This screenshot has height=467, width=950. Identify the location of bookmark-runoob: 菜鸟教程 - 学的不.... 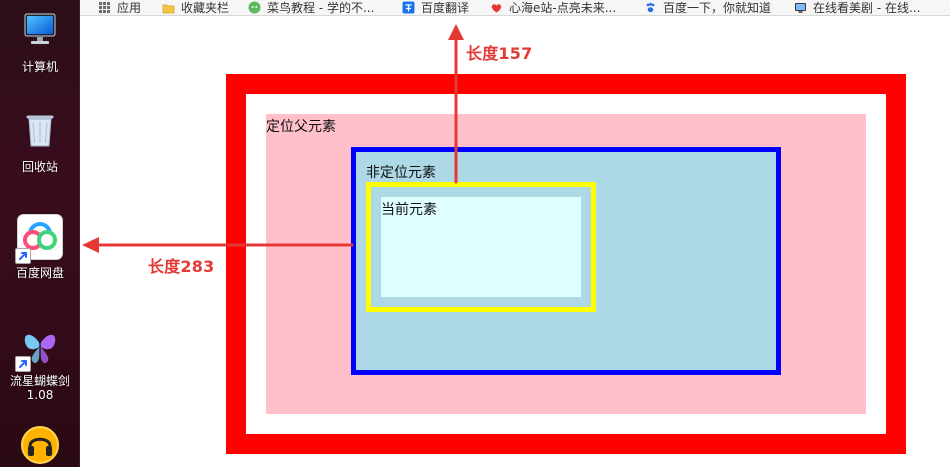
(311, 7).